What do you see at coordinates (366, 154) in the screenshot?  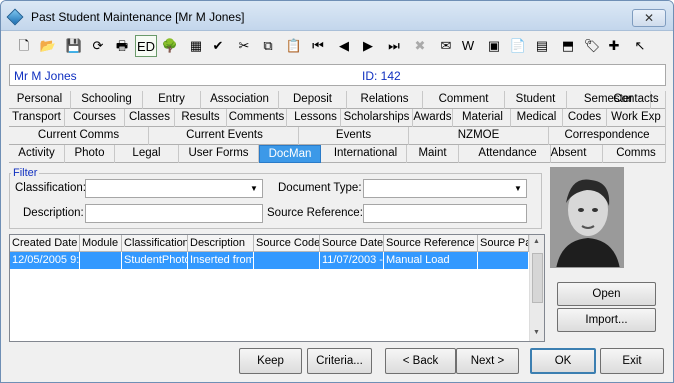 I see `tab-international: International` at bounding box center [366, 154].